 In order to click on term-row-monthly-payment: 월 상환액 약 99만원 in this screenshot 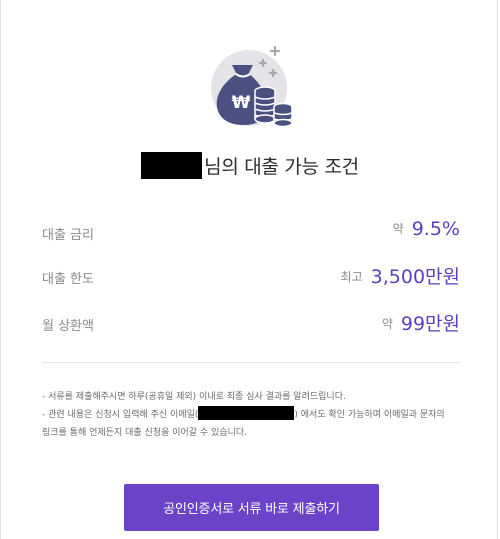, I will do `click(251, 324)`.